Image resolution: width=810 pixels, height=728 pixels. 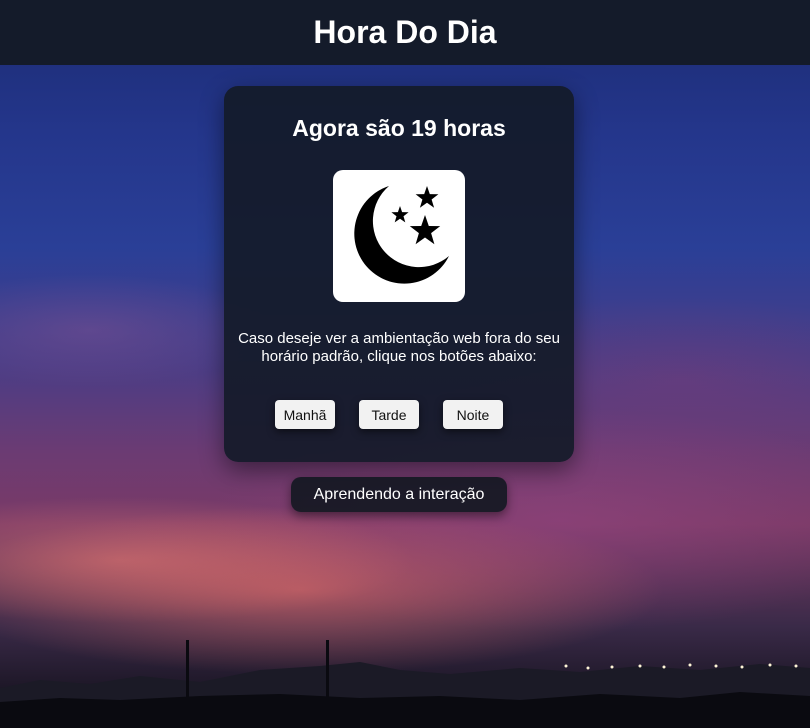 I want to click on page-title: Hora Do Dia, so click(x=405, y=32).